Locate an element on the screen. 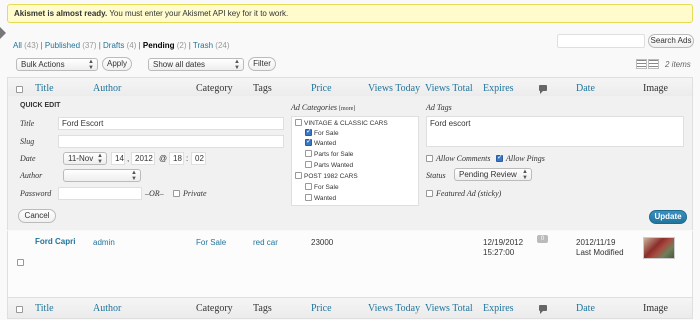 The image size is (700, 320). ad-date-status: Last Modified is located at coordinates (600, 252).